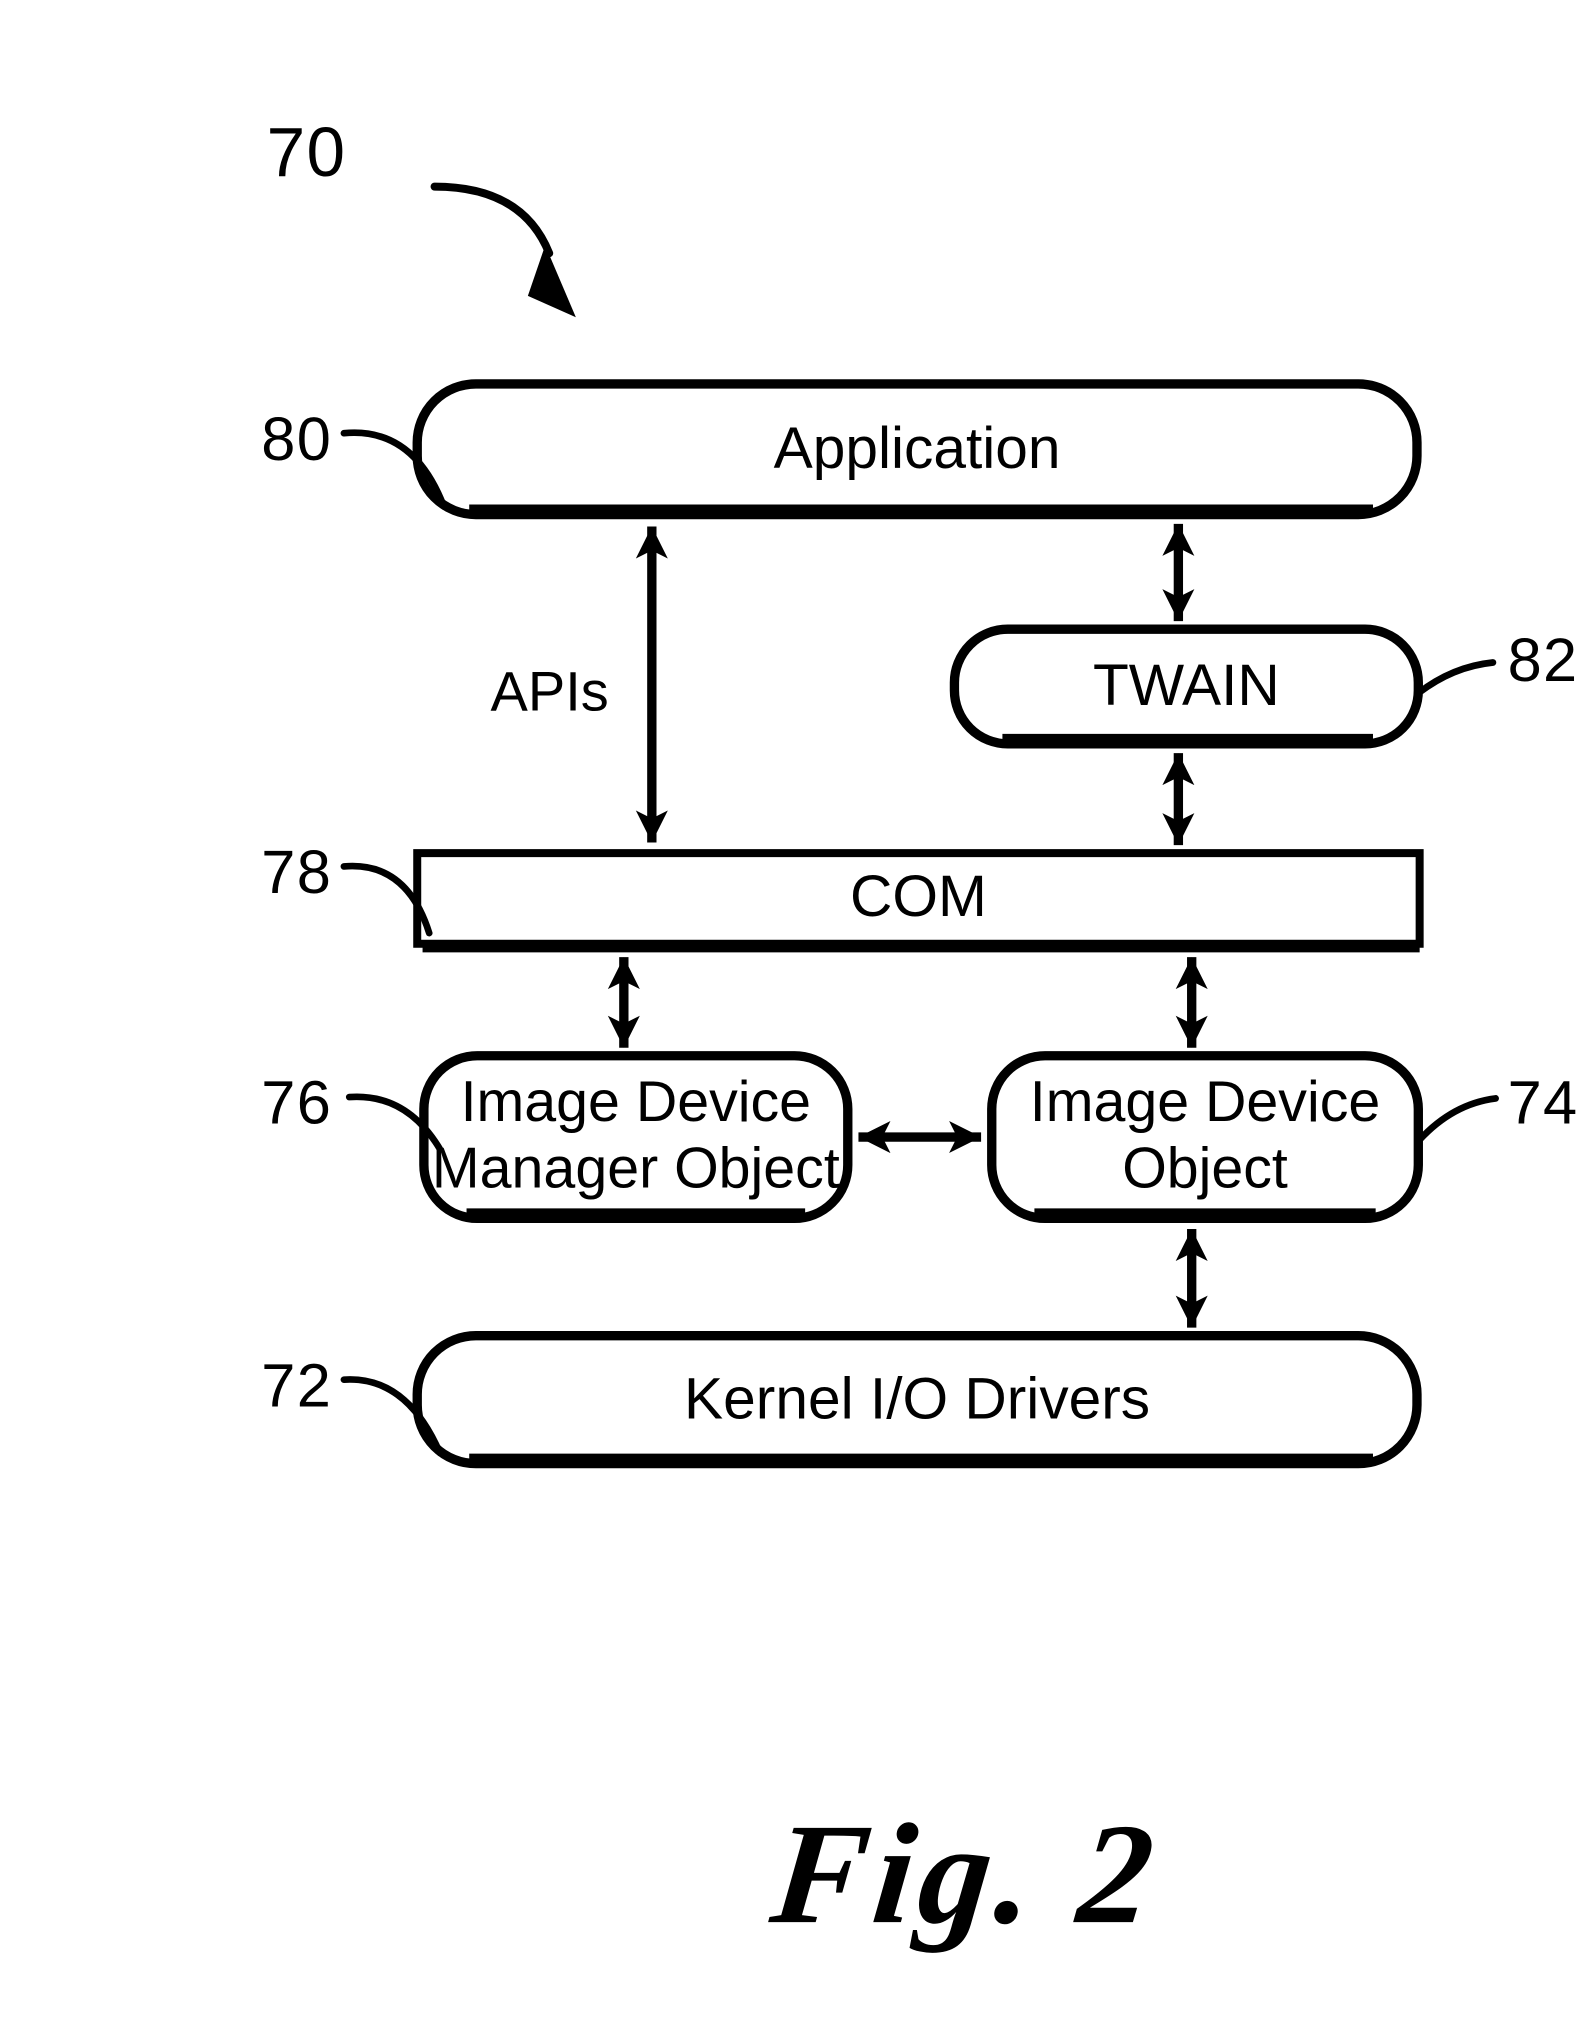 The height and width of the screenshot is (2020, 1577). What do you see at coordinates (918, 901) in the screenshot?
I see `node-com-shape` at bounding box center [918, 901].